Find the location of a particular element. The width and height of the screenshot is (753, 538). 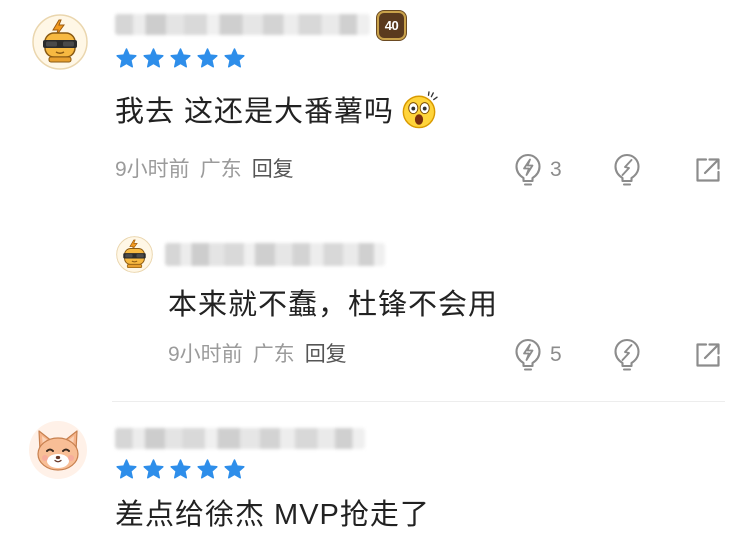

comment-location: 广东 is located at coordinates (220, 169).